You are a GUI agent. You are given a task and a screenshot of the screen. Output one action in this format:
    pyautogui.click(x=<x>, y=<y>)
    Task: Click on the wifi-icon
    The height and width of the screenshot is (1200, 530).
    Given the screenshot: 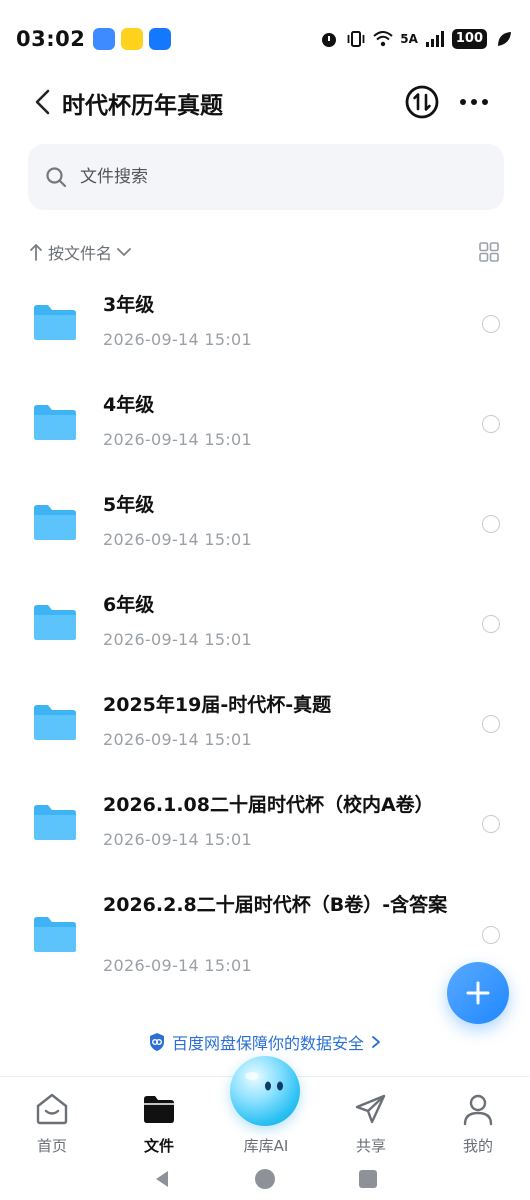 What is the action you would take?
    pyautogui.click(x=383, y=39)
    